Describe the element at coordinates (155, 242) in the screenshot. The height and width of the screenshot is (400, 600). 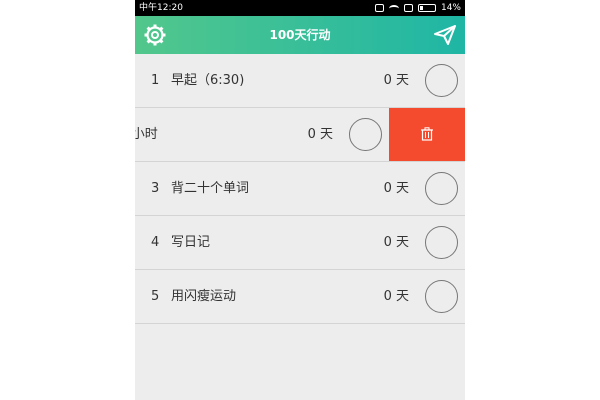
I see `habit-index: 4` at that location.